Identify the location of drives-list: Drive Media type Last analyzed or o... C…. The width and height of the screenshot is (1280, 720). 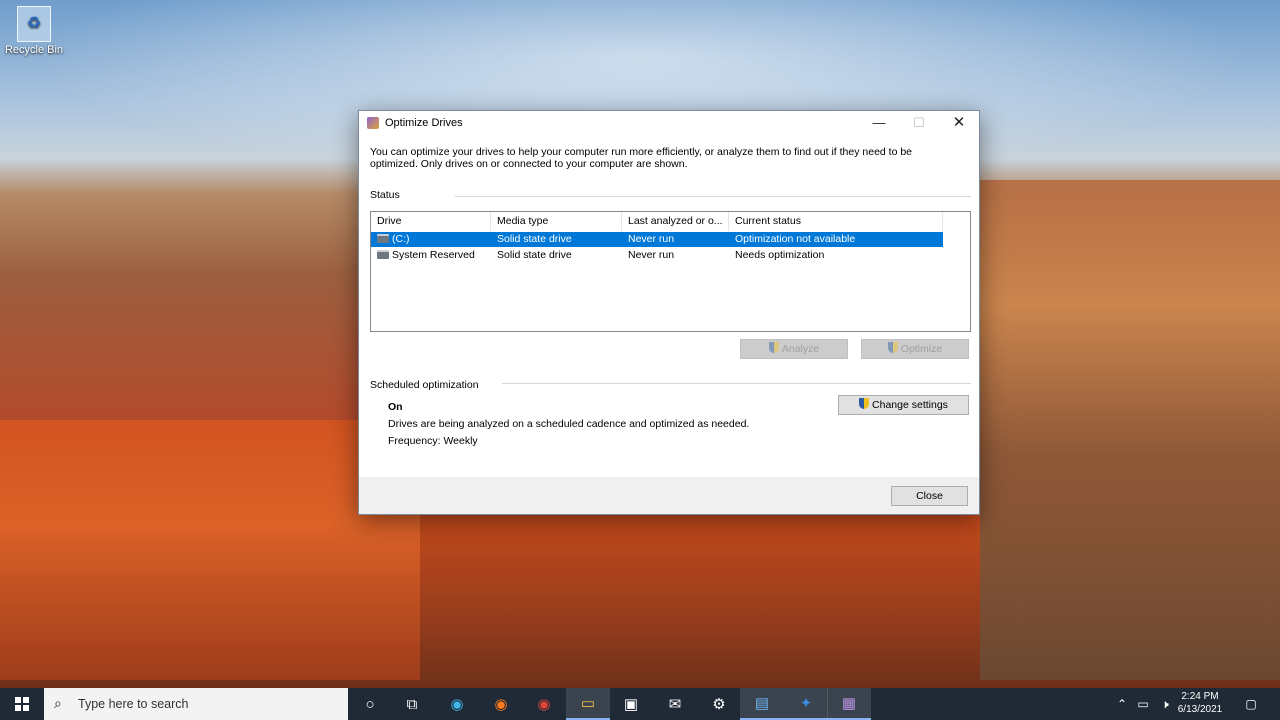
(670, 271).